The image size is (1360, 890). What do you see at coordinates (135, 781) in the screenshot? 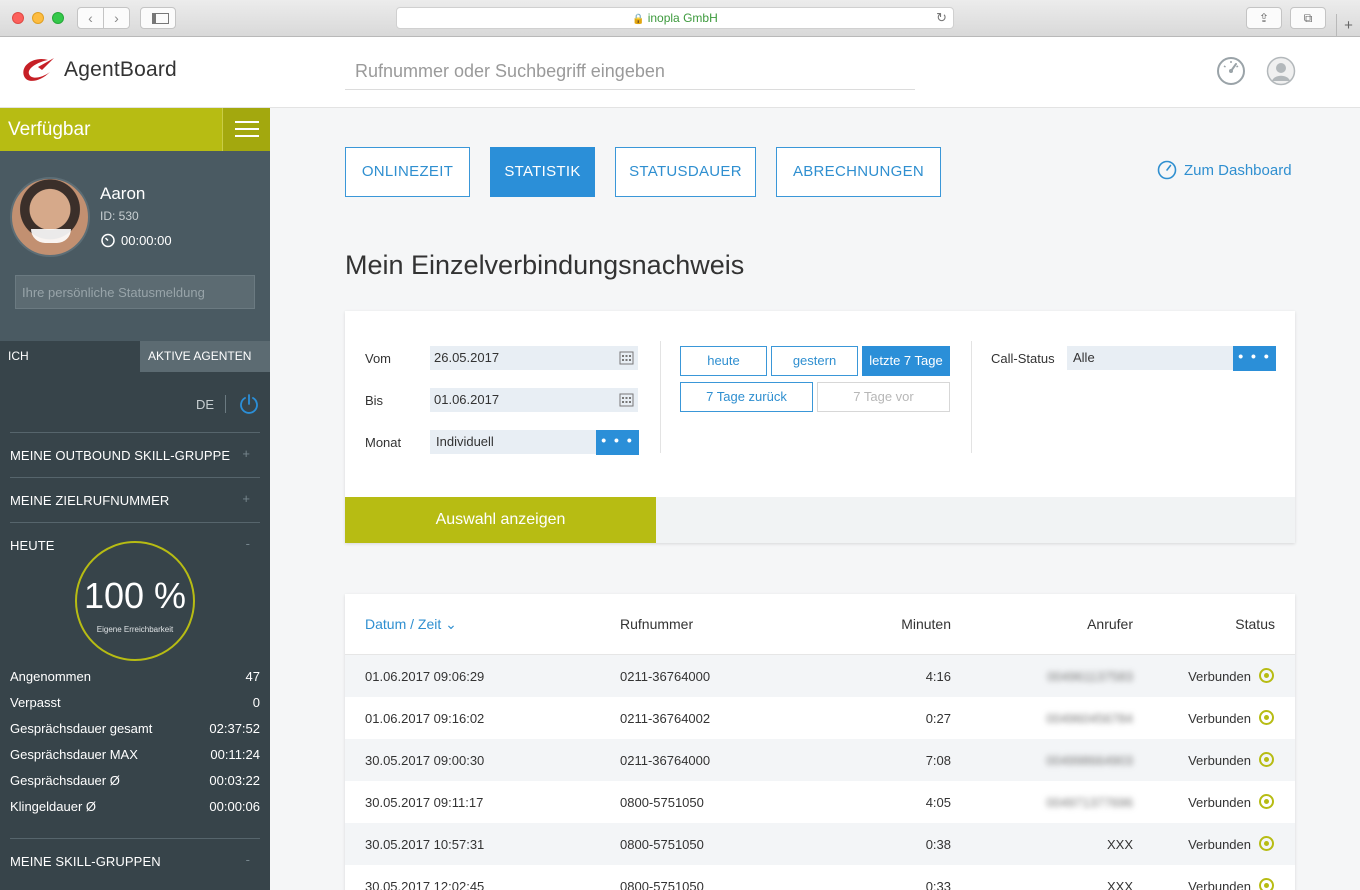
I see `stat-row: Gesprächsdauer Ø 00:03:22` at bounding box center [135, 781].